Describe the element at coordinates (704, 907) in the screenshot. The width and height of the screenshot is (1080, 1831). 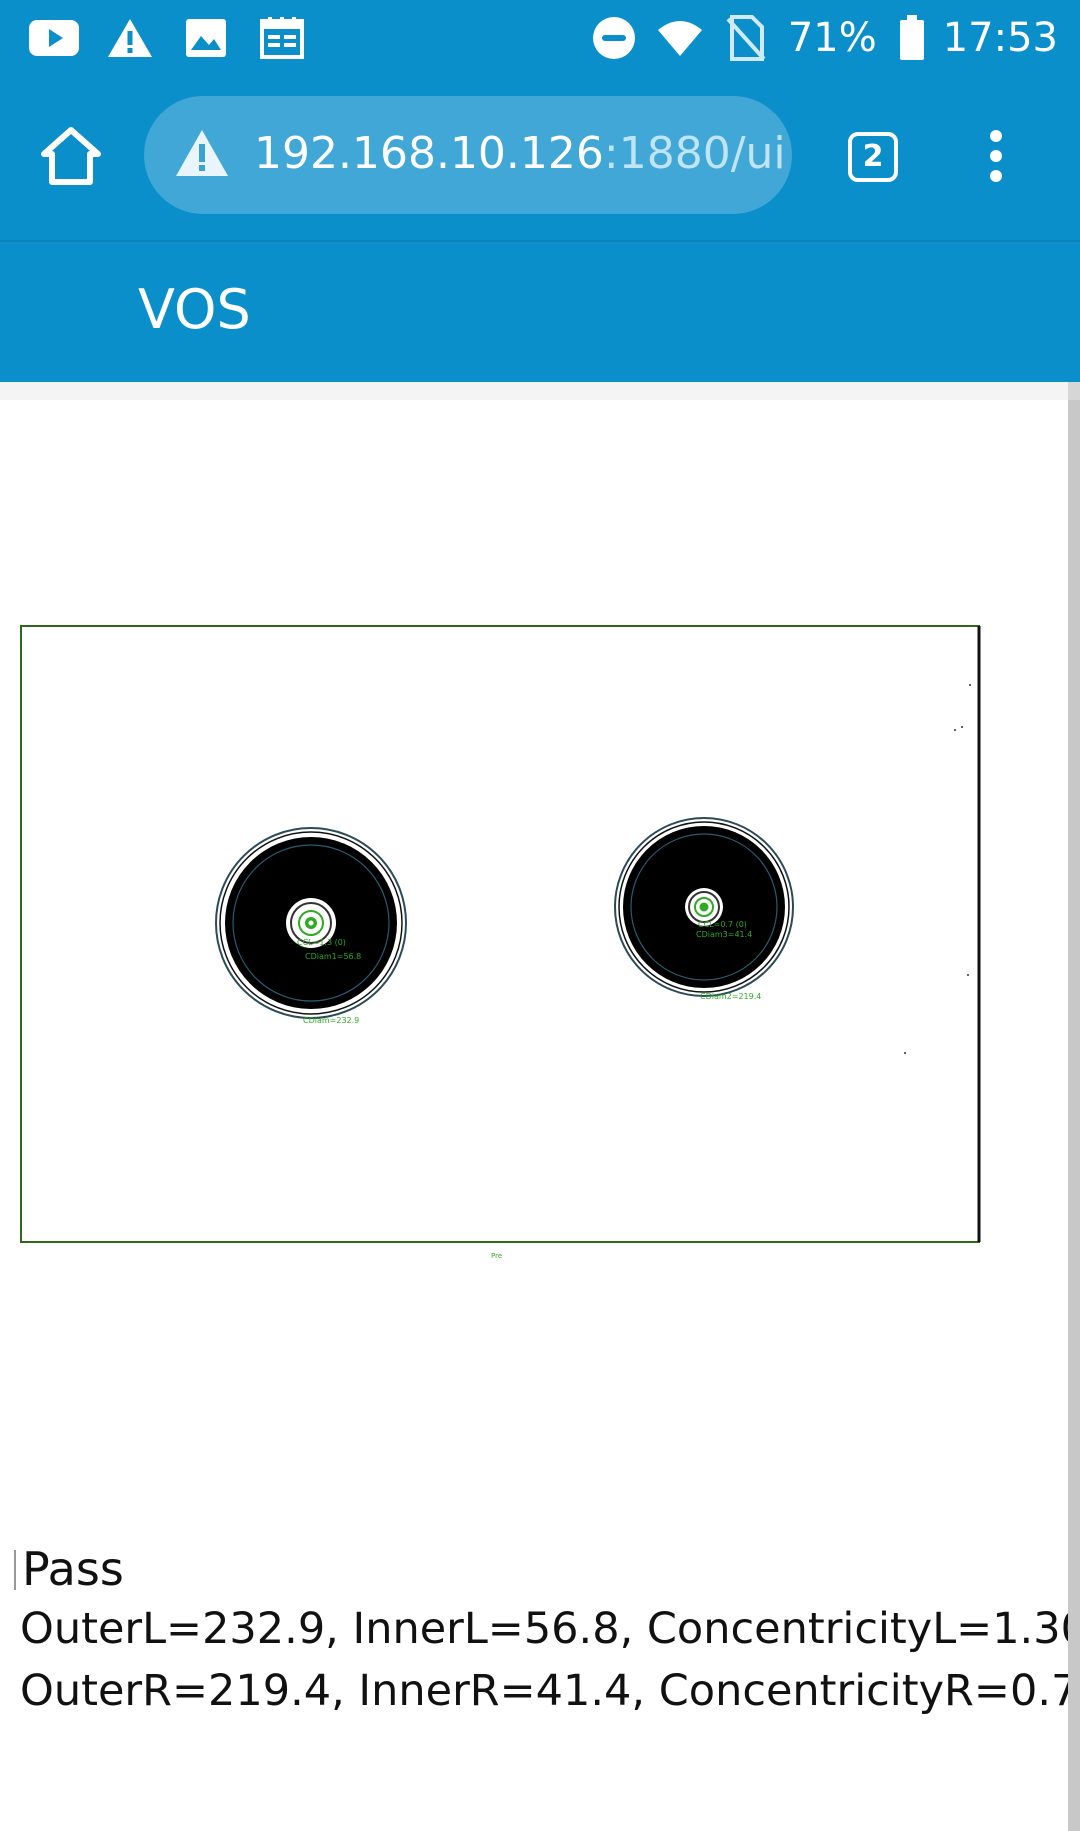
I see `right-center-mark` at that location.